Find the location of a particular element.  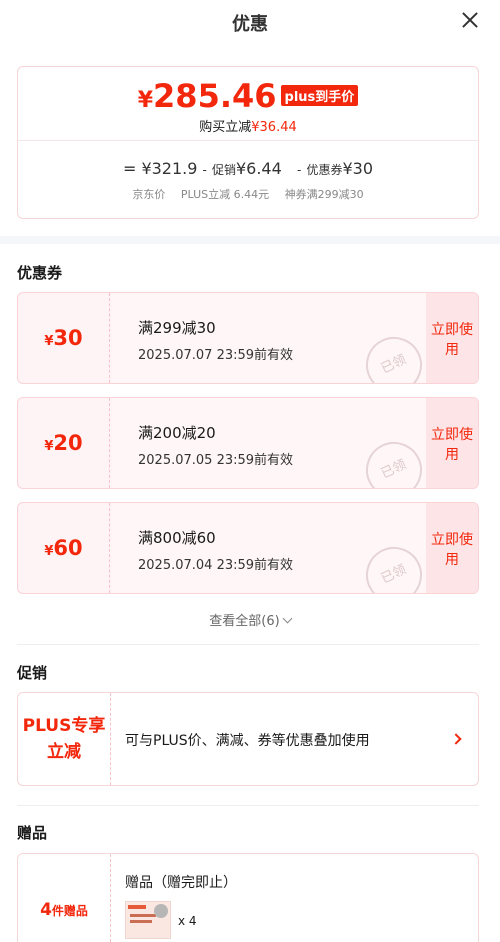

coupon-amount-value: 20 is located at coordinates (68, 443).